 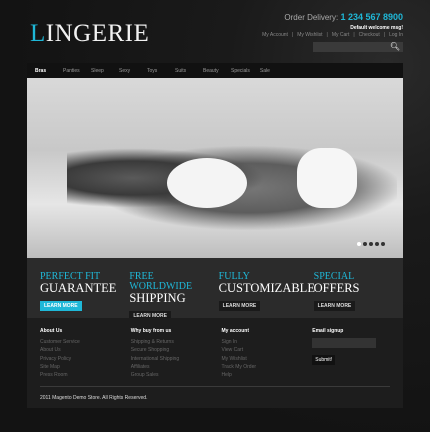 I want to click on promo-customizable: FULLY CUSTOMIZABLE LEARN MORE, so click(x=266, y=295).